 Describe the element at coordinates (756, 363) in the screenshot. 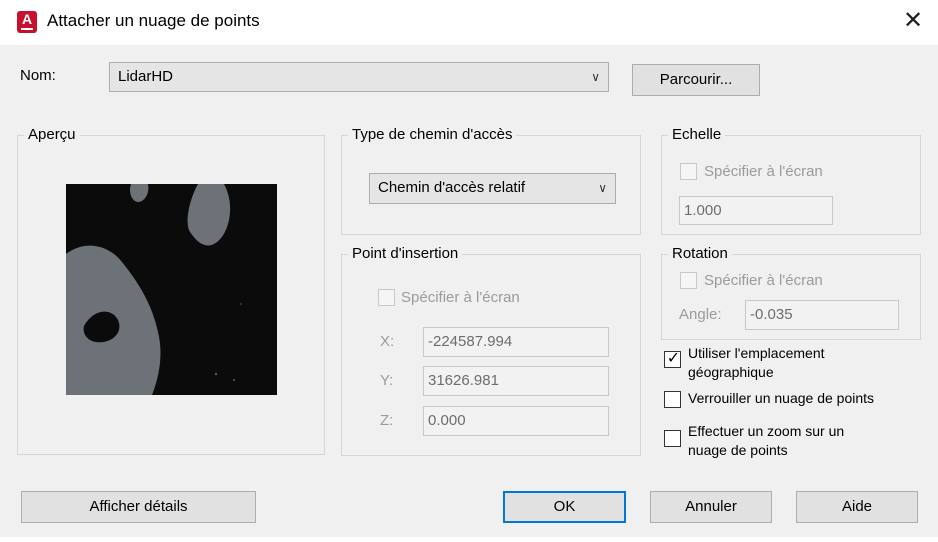

I see `geo-location-label: Utiliser l'emplacement géographique` at that location.